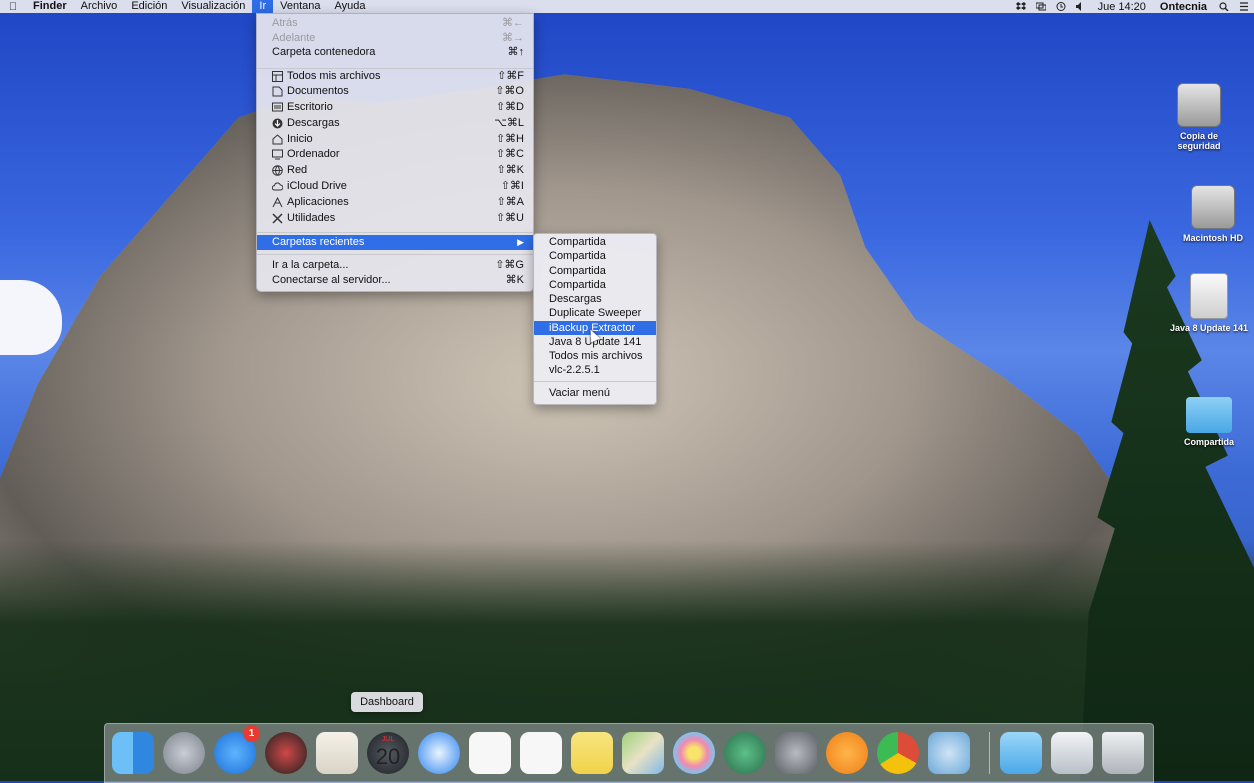 The width and height of the screenshot is (1254, 783). I want to click on all-files-icon, so click(277, 76).